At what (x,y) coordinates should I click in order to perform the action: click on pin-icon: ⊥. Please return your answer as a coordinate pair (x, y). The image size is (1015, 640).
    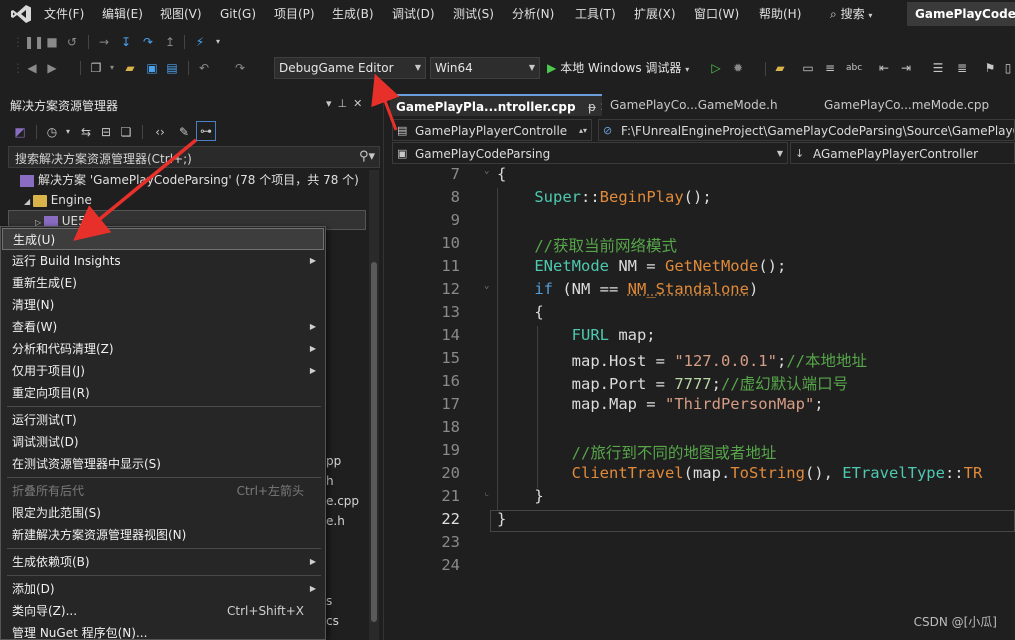
    Looking at the image, I should click on (346, 103).